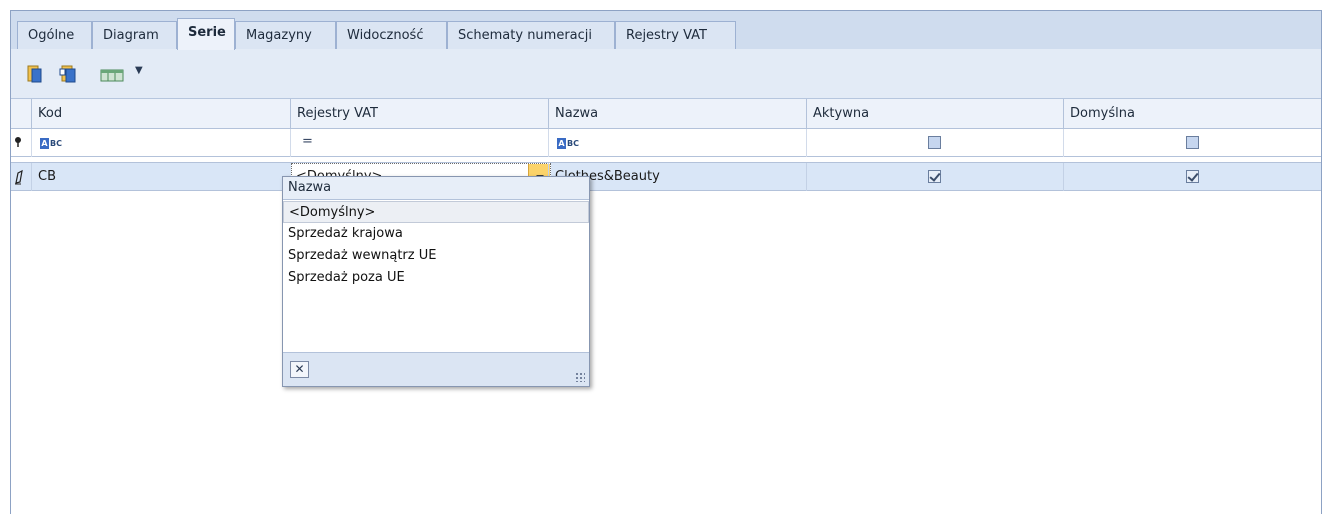  Describe the element at coordinates (677, 143) in the screenshot. I see `filter-nazwa: A BC` at that location.